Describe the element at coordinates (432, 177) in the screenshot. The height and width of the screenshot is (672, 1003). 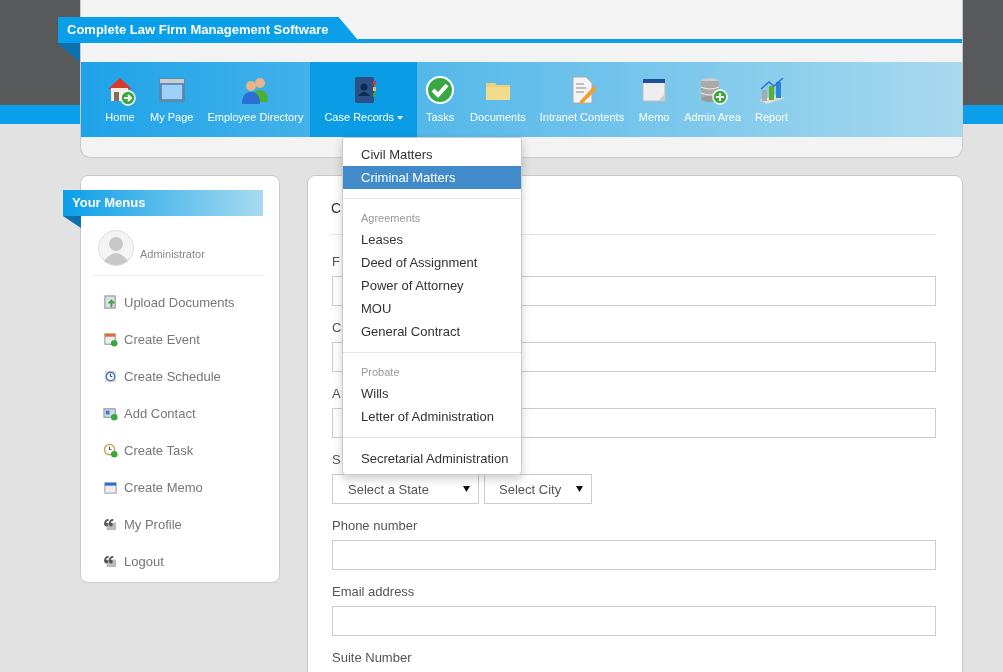
I see `menu-item: Criminal Matters` at that location.